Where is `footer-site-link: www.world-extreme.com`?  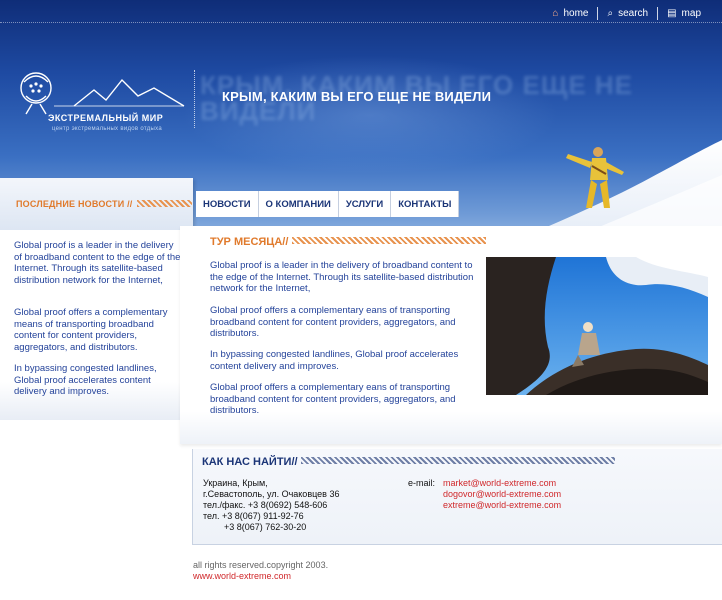
footer-site-link: www.world-extreme.com is located at coordinates (242, 576).